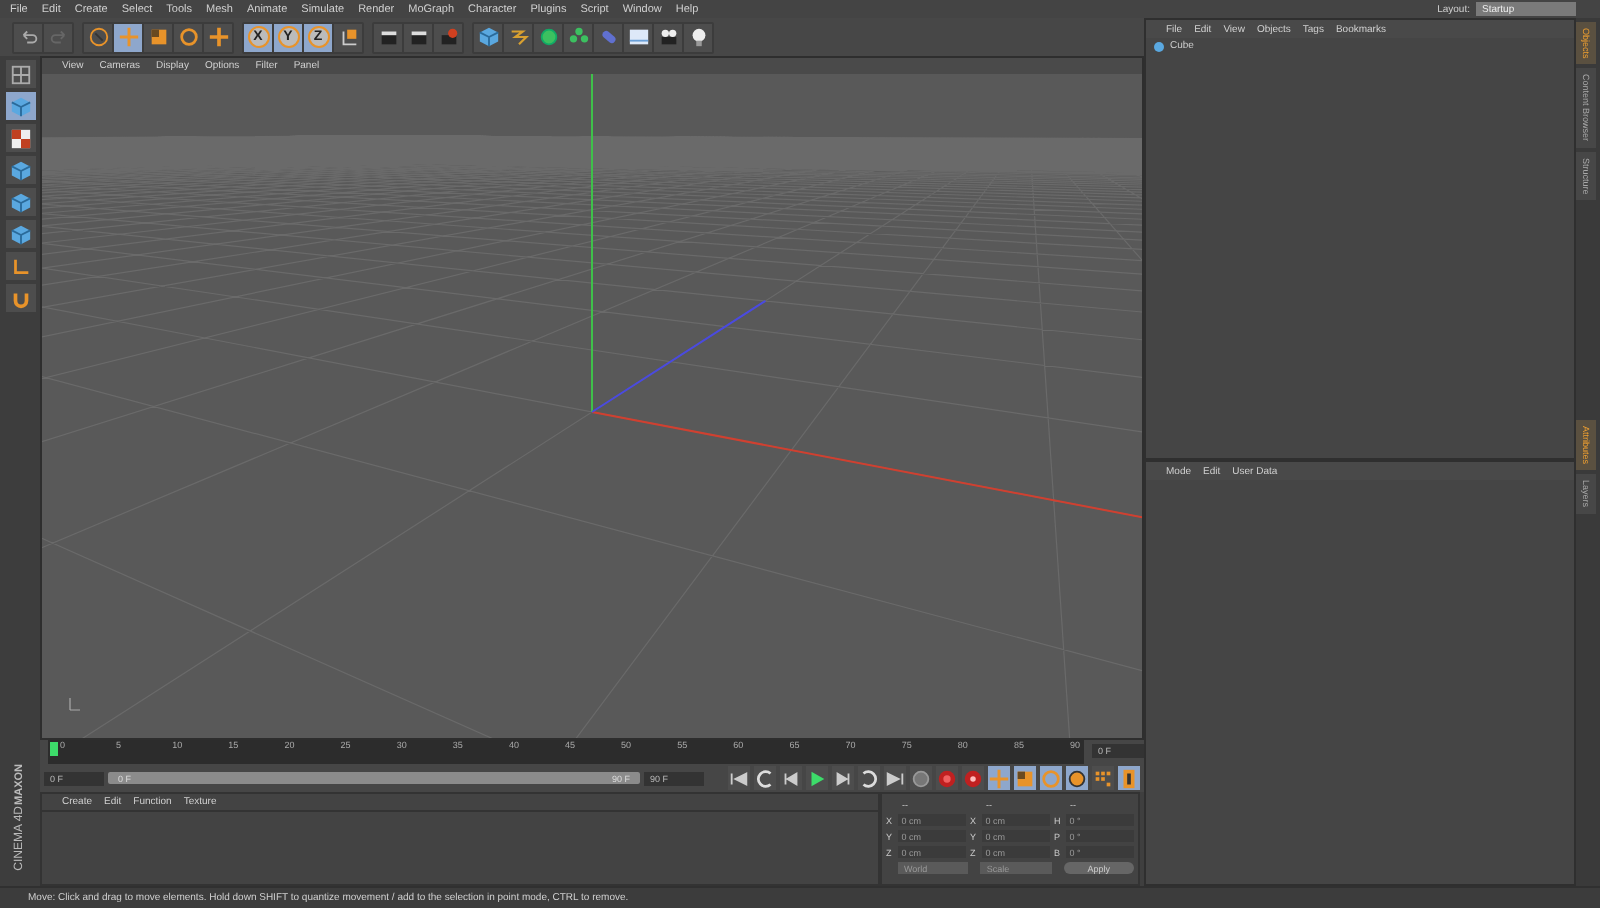 The height and width of the screenshot is (908, 1600). I want to click on prev-key-icon, so click(765, 778).